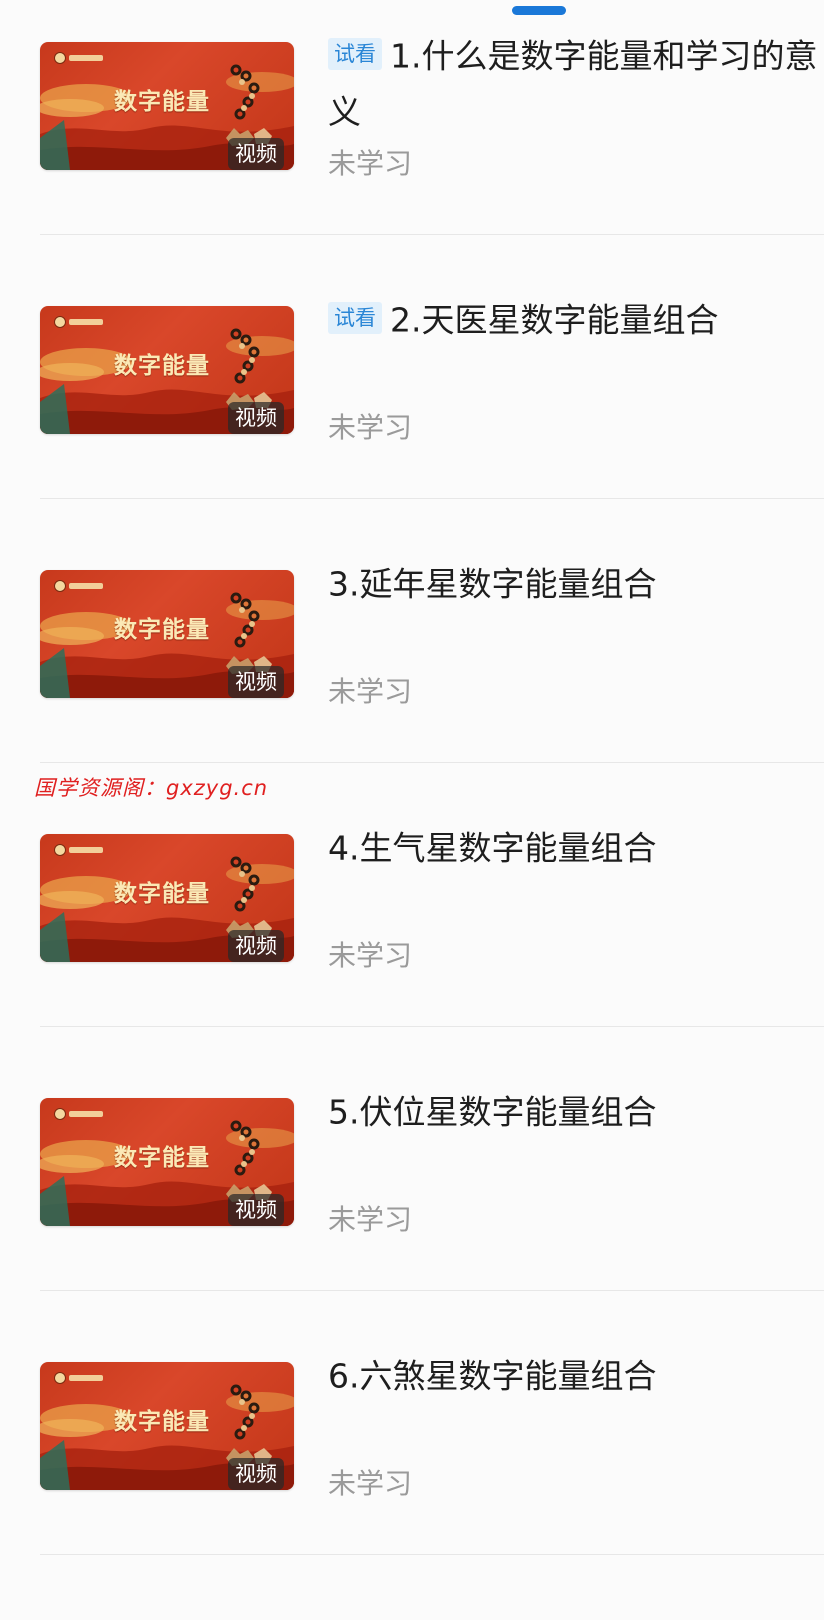  Describe the element at coordinates (573, 84) in the screenshot. I see `lesson-title-text: 1.什么是数字能量和学习的意义` at that location.